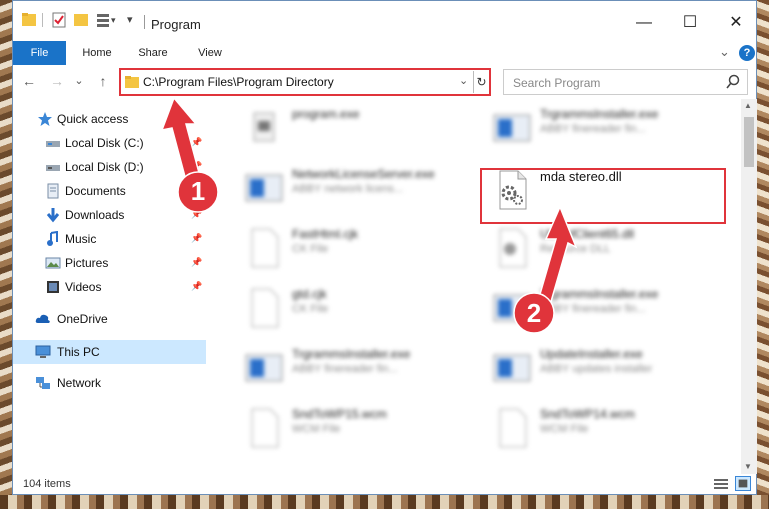  What do you see at coordinates (747, 53) in the screenshot?
I see `help-icon: ?` at bounding box center [747, 53].